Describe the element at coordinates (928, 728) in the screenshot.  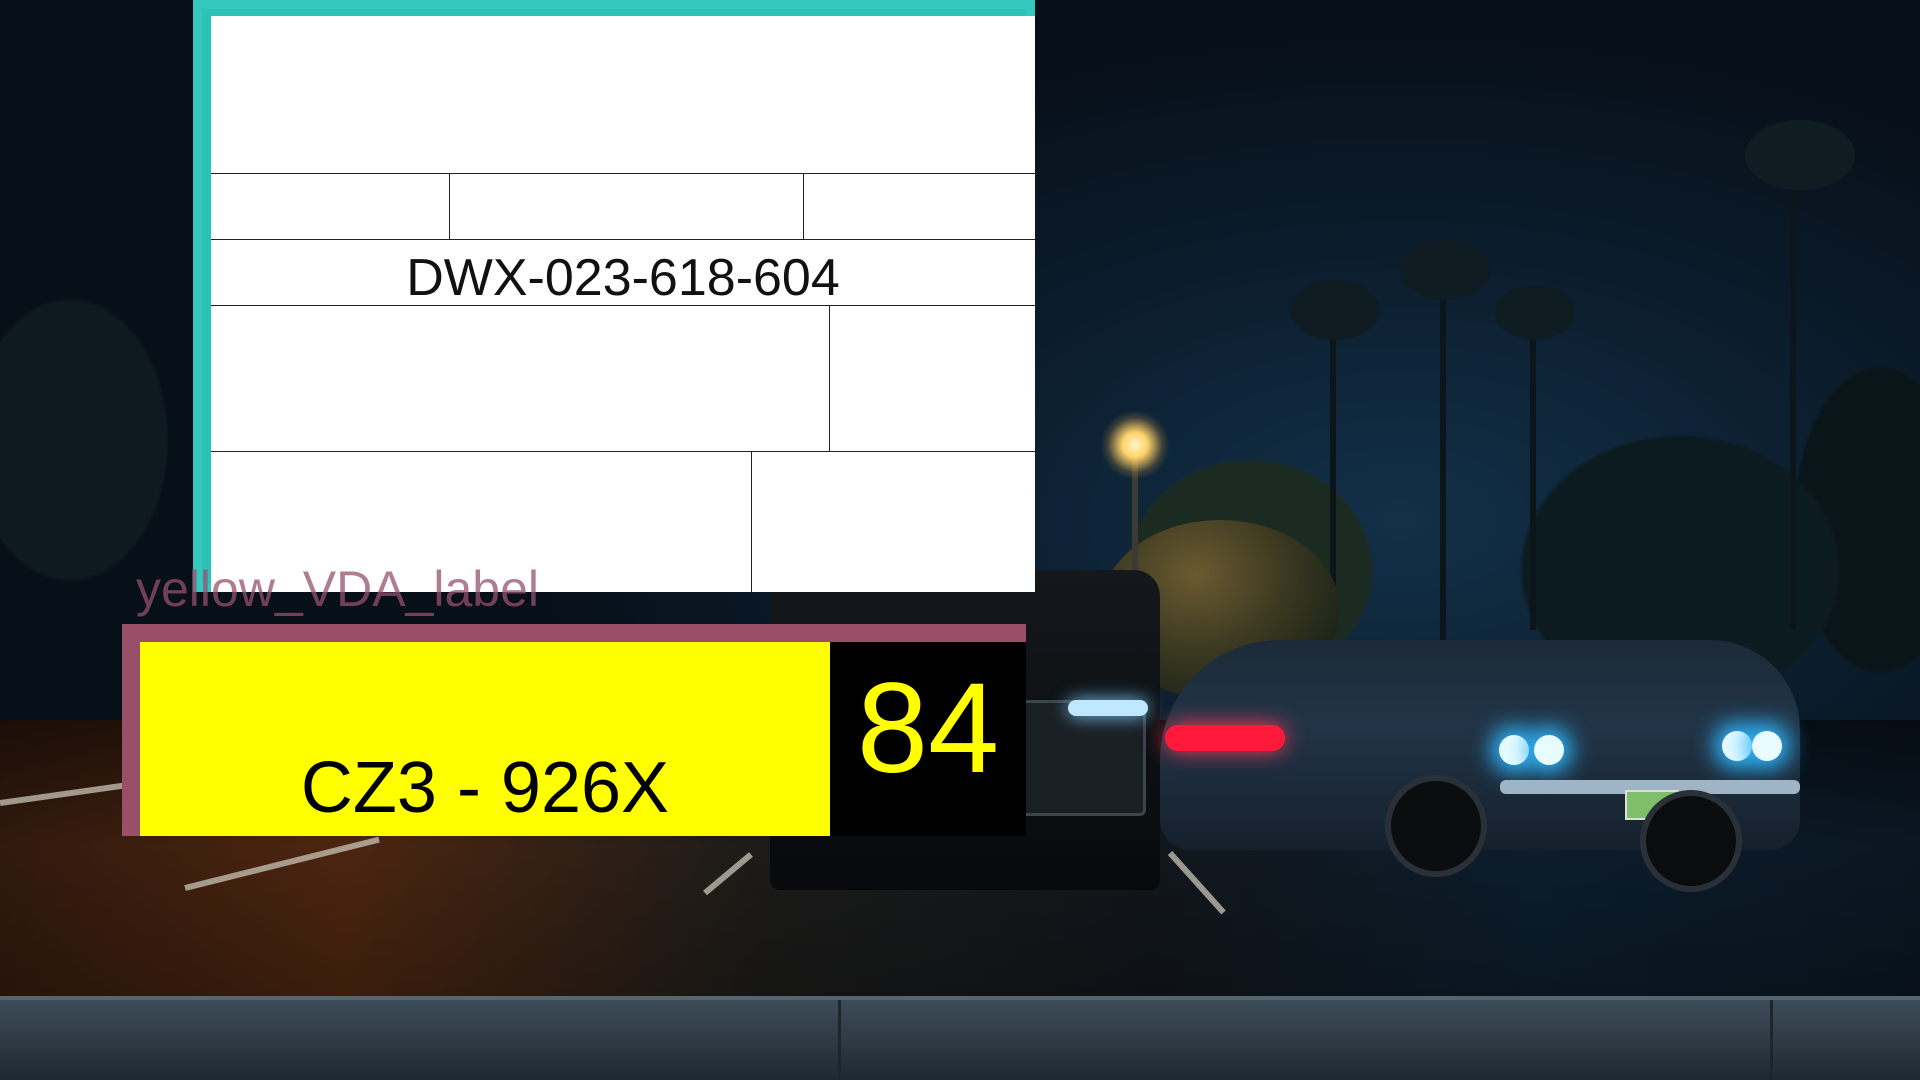
I see `vda-number: 84` at that location.